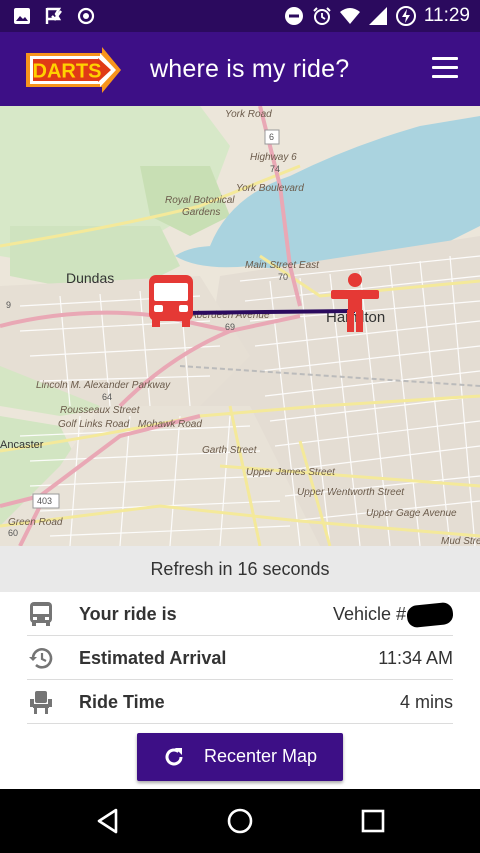 This screenshot has width=480, height=853. Describe the element at coordinates (394, 615) in the screenshot. I see `ride-vehicle-value: Vehicle #` at that location.